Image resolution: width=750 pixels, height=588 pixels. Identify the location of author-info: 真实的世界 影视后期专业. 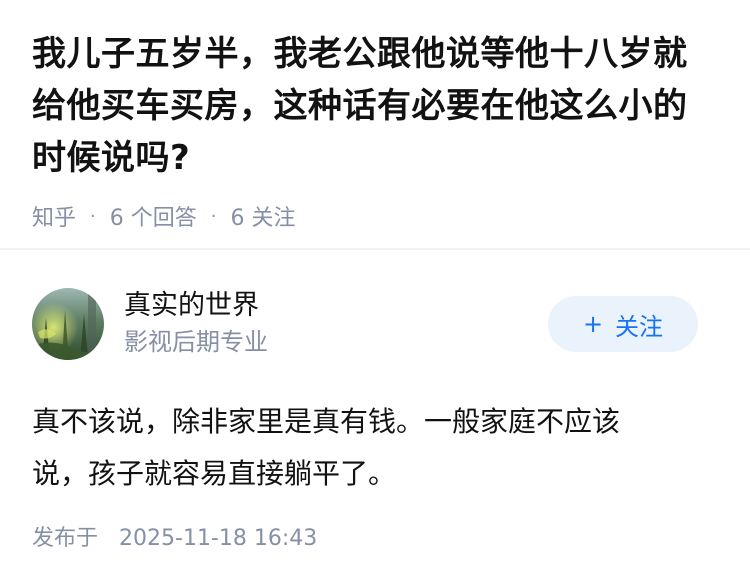
(196, 324).